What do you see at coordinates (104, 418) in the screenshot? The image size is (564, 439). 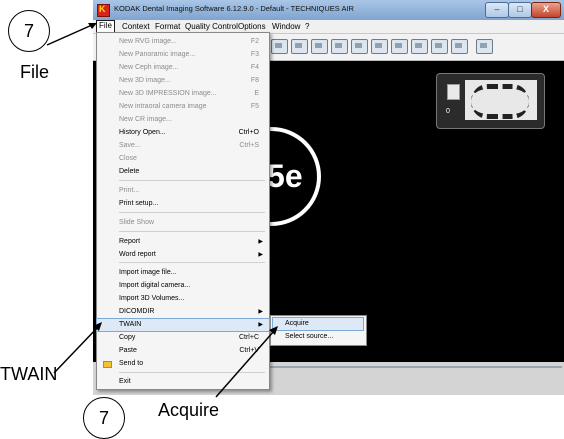 I see `step-number-circle-bottom: 7` at bounding box center [104, 418].